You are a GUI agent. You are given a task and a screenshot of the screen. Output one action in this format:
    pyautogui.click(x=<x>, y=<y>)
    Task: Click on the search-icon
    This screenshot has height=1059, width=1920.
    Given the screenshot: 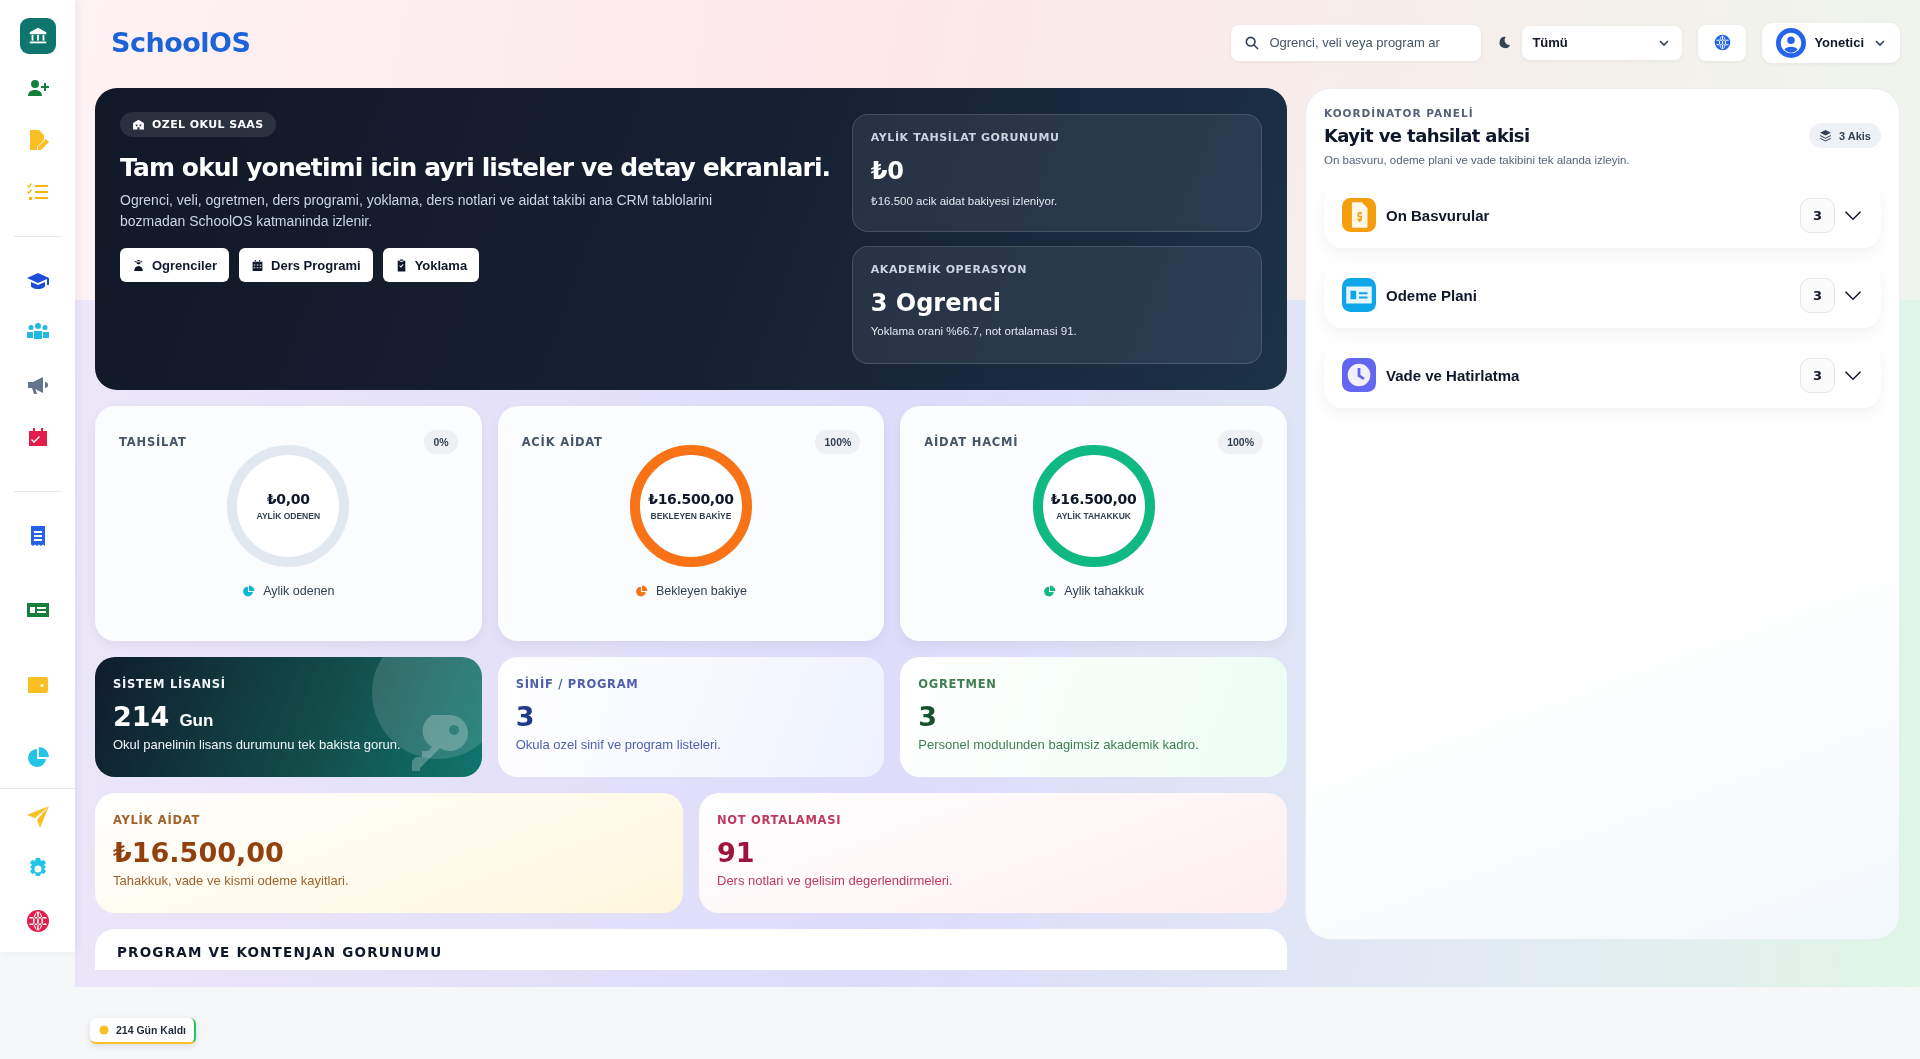 What is the action you would take?
    pyautogui.click(x=1252, y=42)
    